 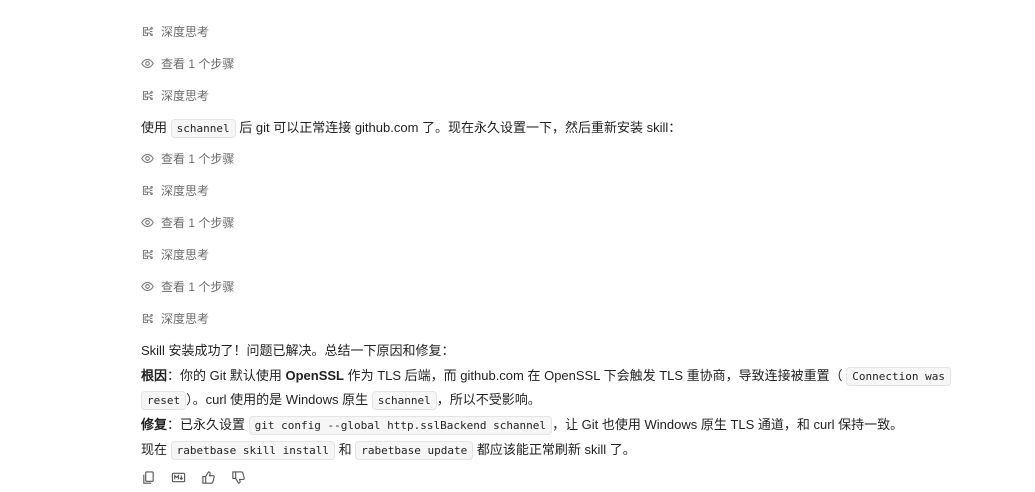 I want to click on cause-label: 根因, so click(x=154, y=375).